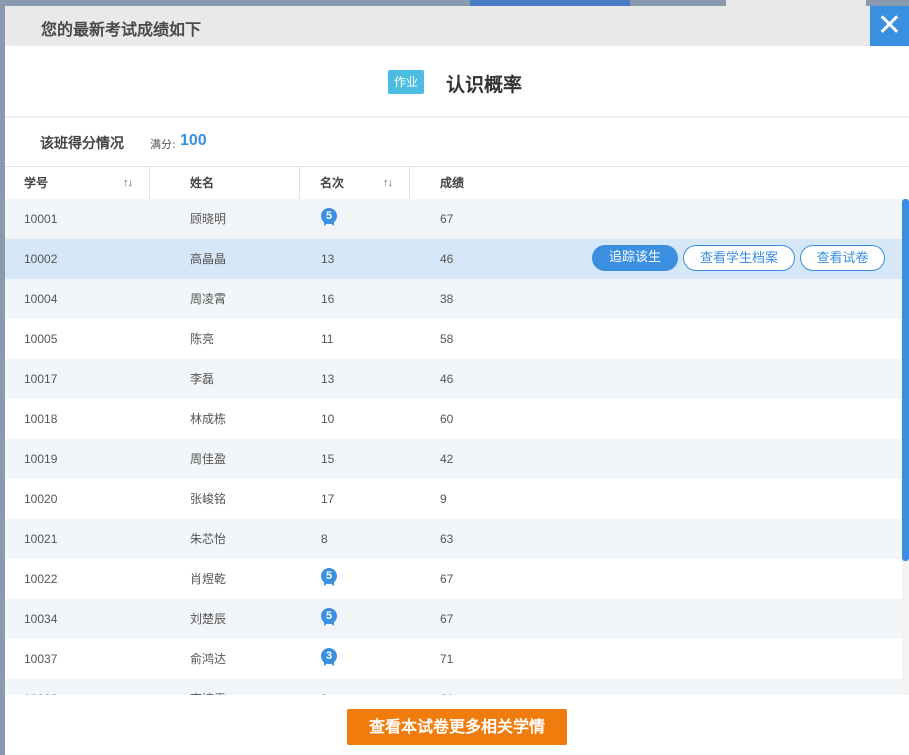 Image resolution: width=909 pixels, height=755 pixels. I want to click on table-row: 10019 周佳盈 15 42, so click(453, 459).